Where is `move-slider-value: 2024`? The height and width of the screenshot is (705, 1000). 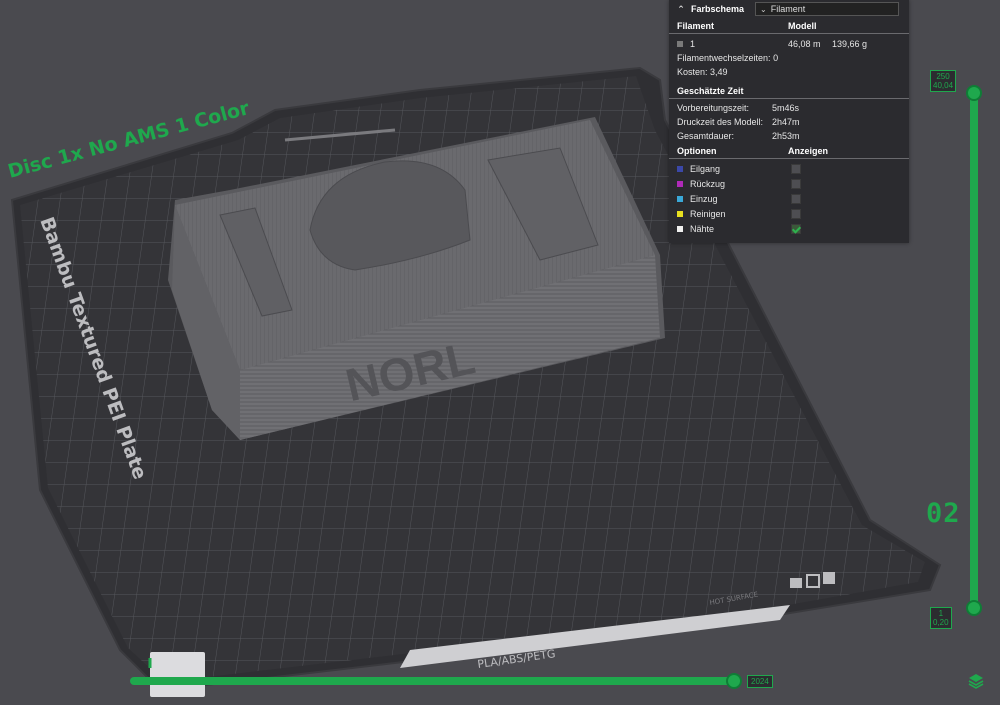
move-slider-value: 2024 is located at coordinates (760, 681).